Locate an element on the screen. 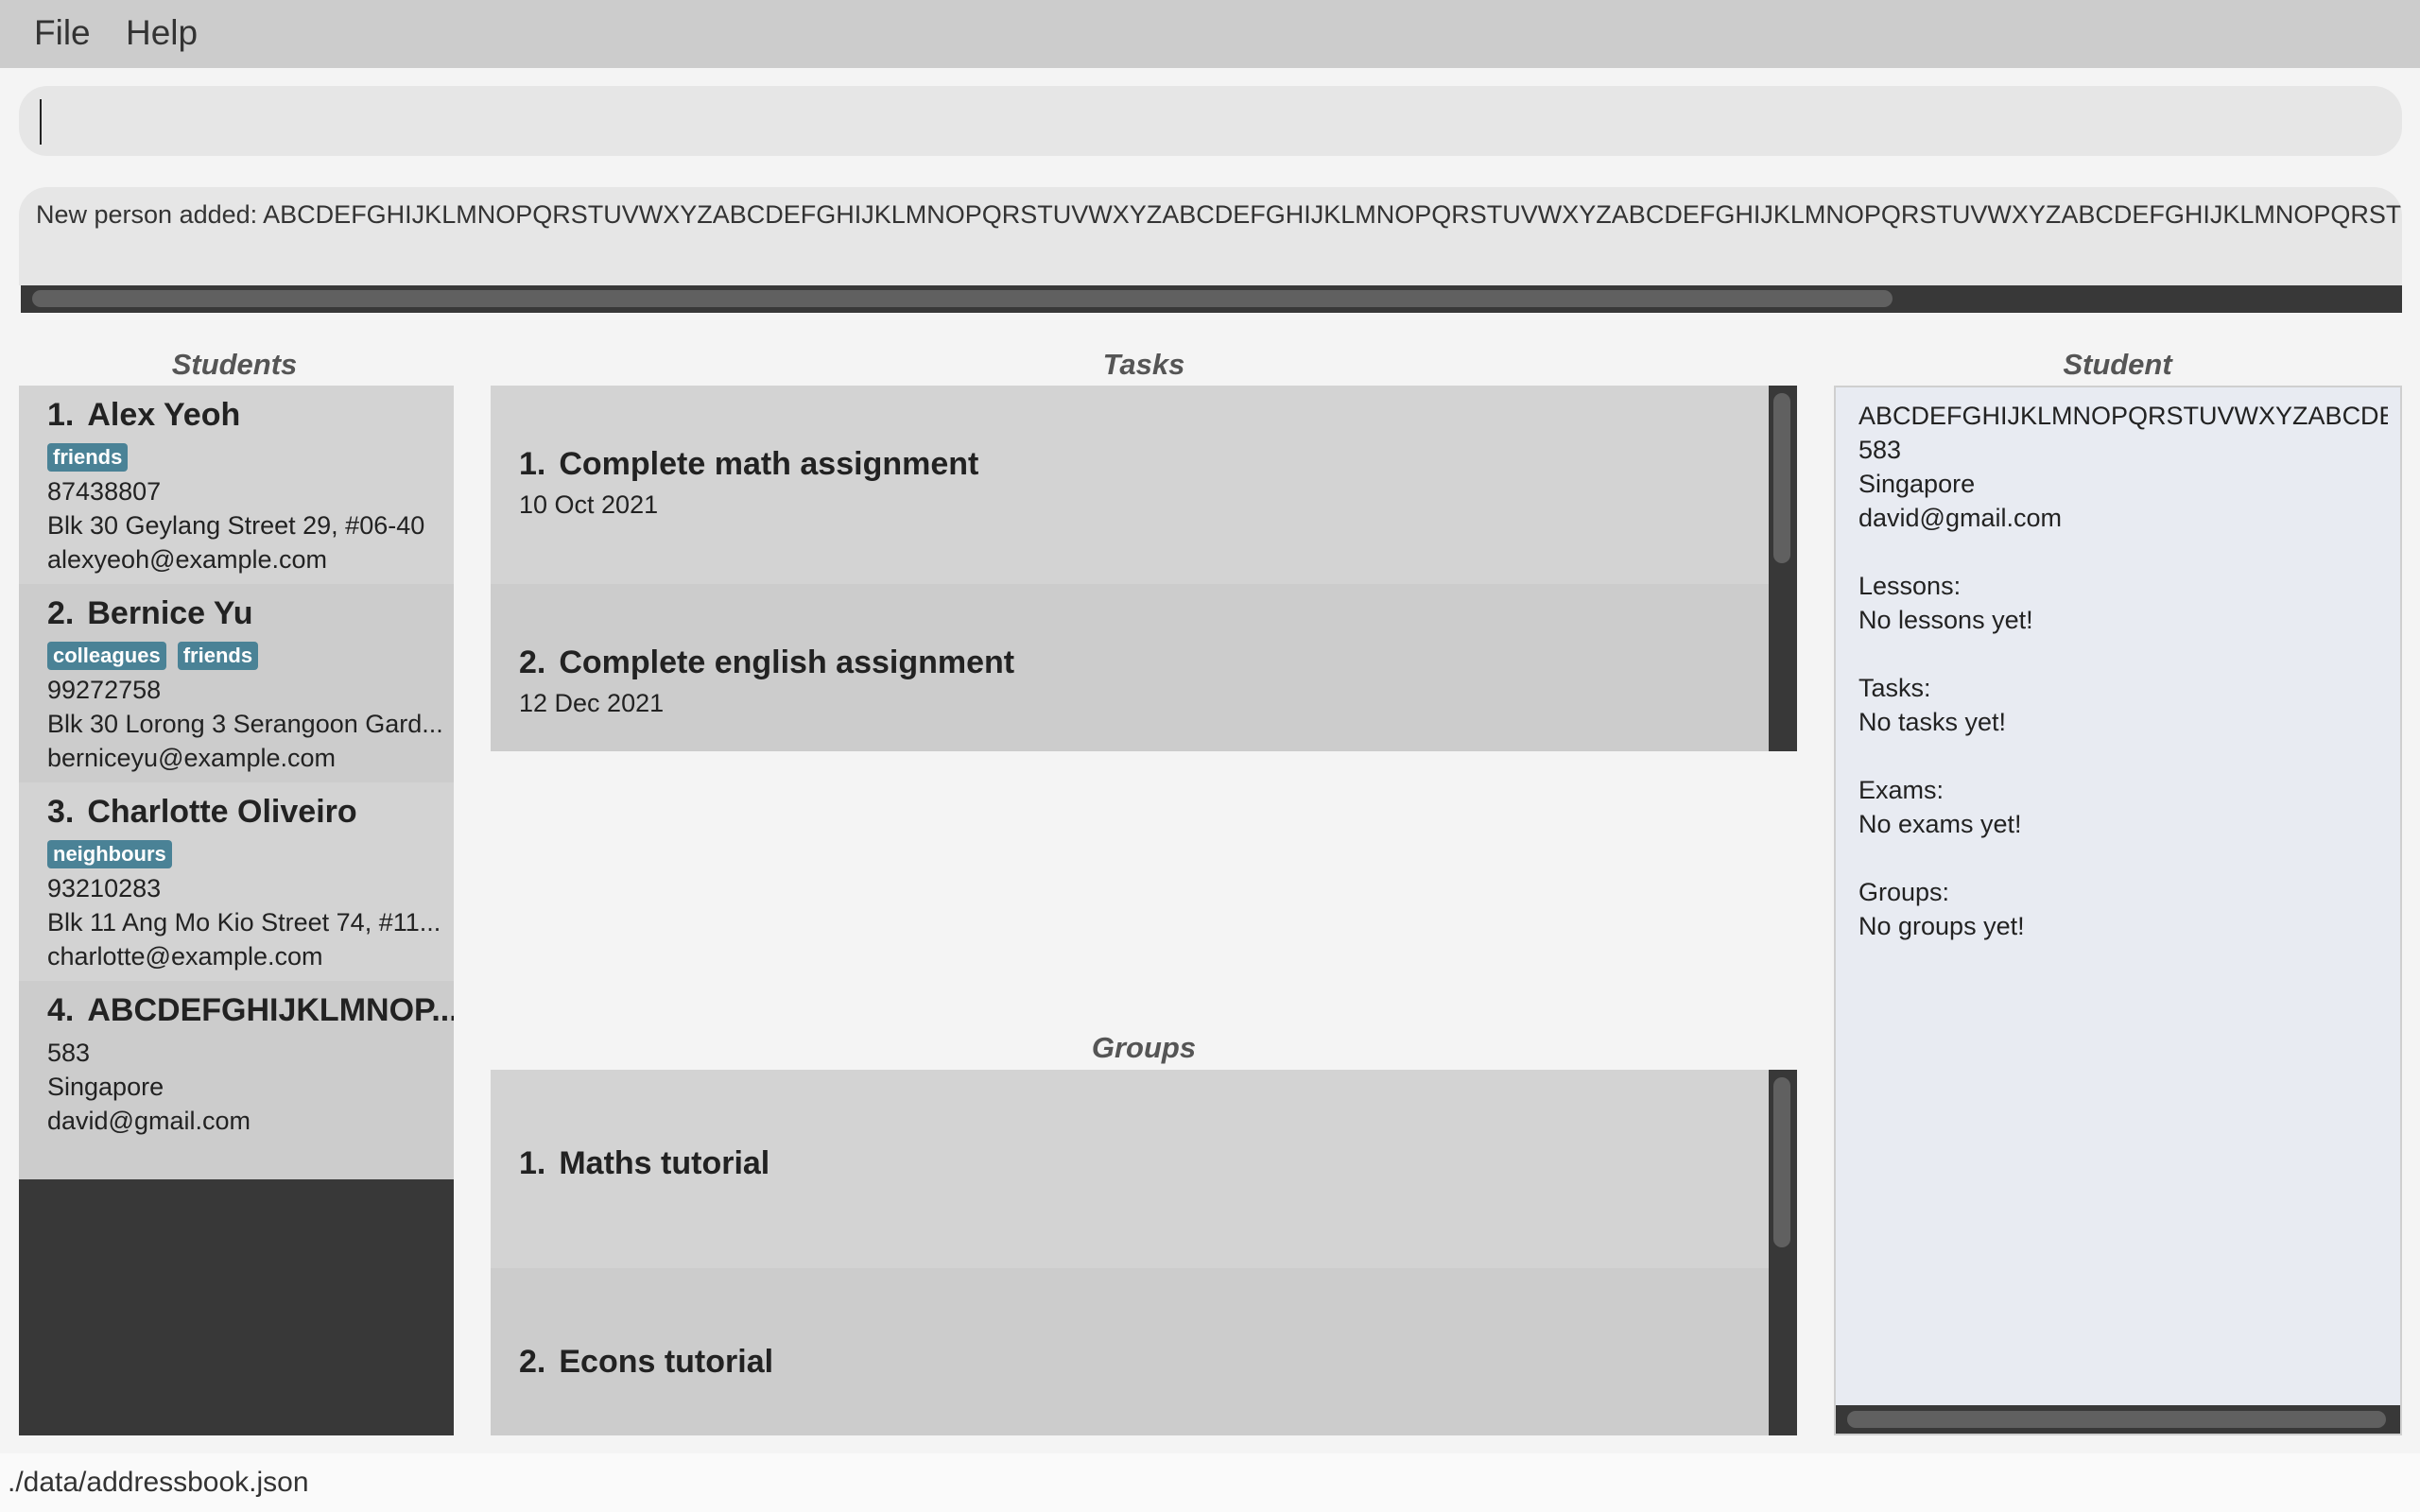 The height and width of the screenshot is (1512, 2420). student-phone: 93210283 is located at coordinates (104, 888).